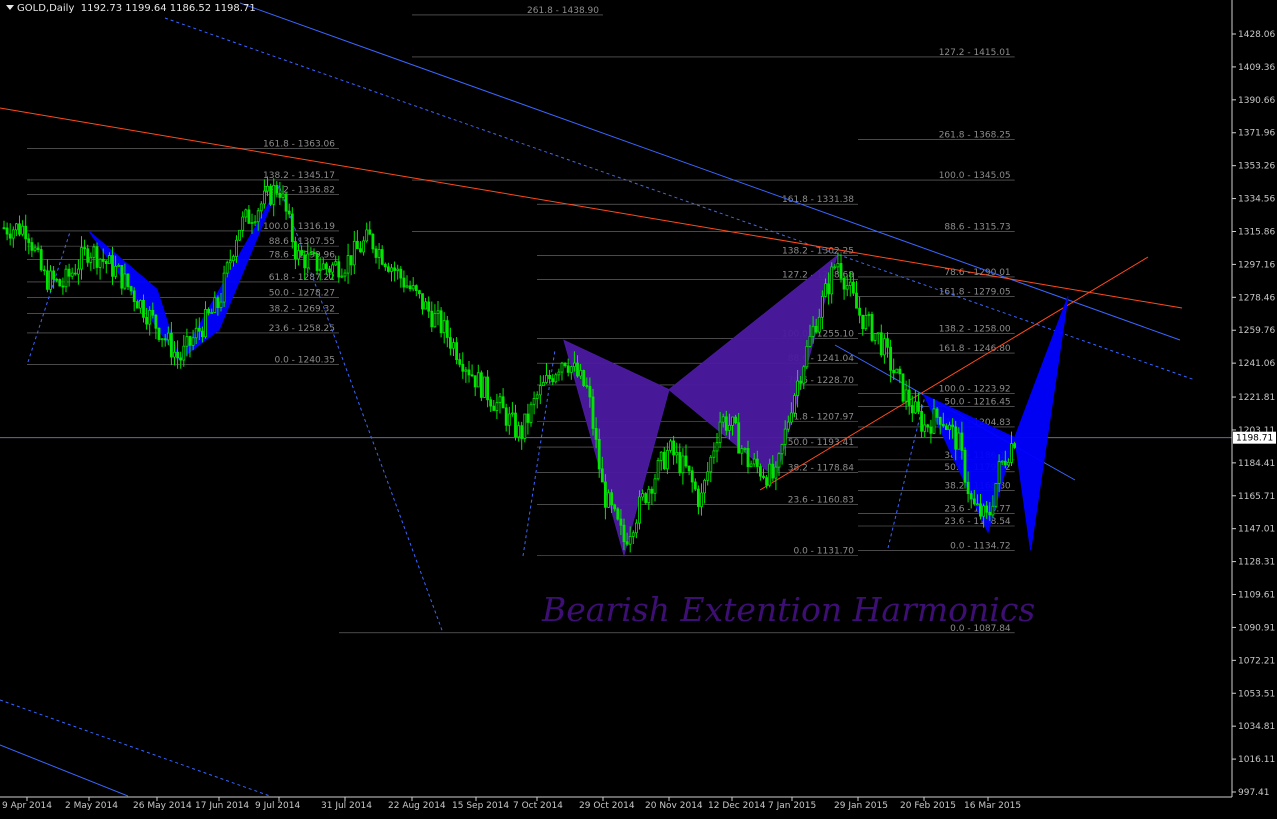  What do you see at coordinates (299, 227) in the screenshot?
I see `fib-level-label: 100.0 - 1316.19` at bounding box center [299, 227].